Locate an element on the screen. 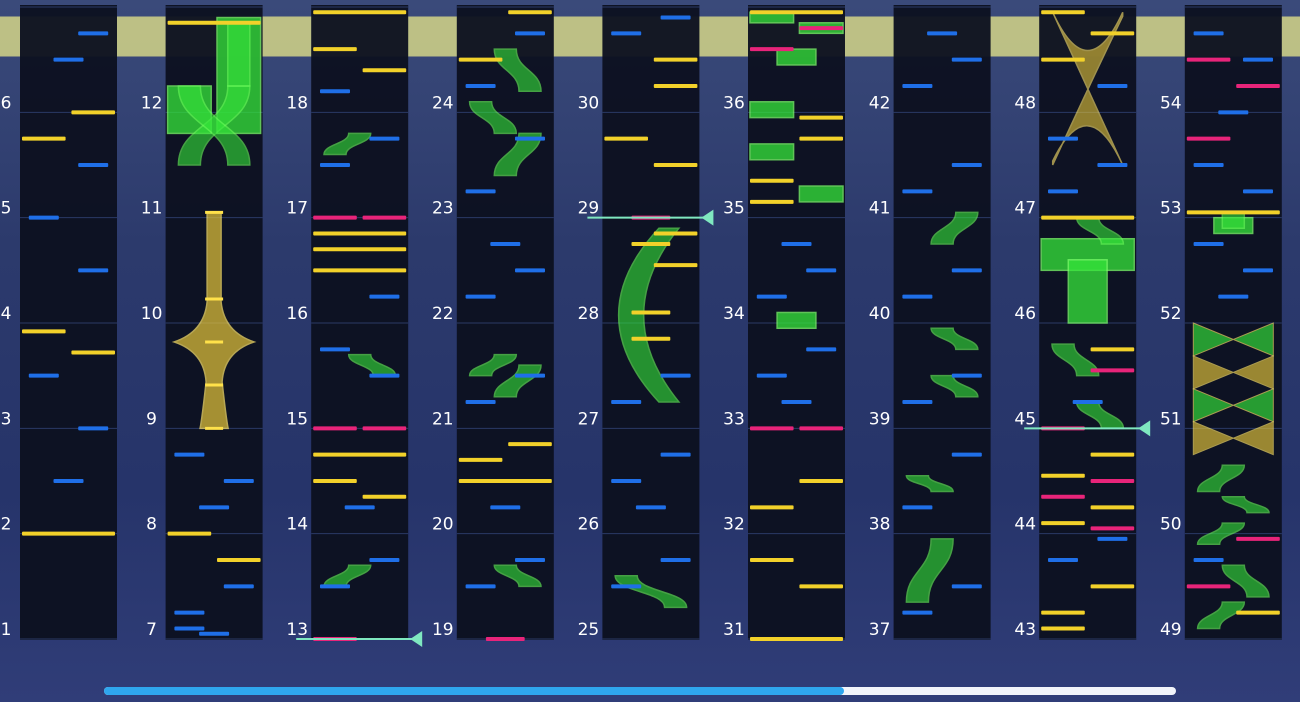 This screenshot has width=1300, height=702. beat-label: 50 is located at coordinates (1171, 525).